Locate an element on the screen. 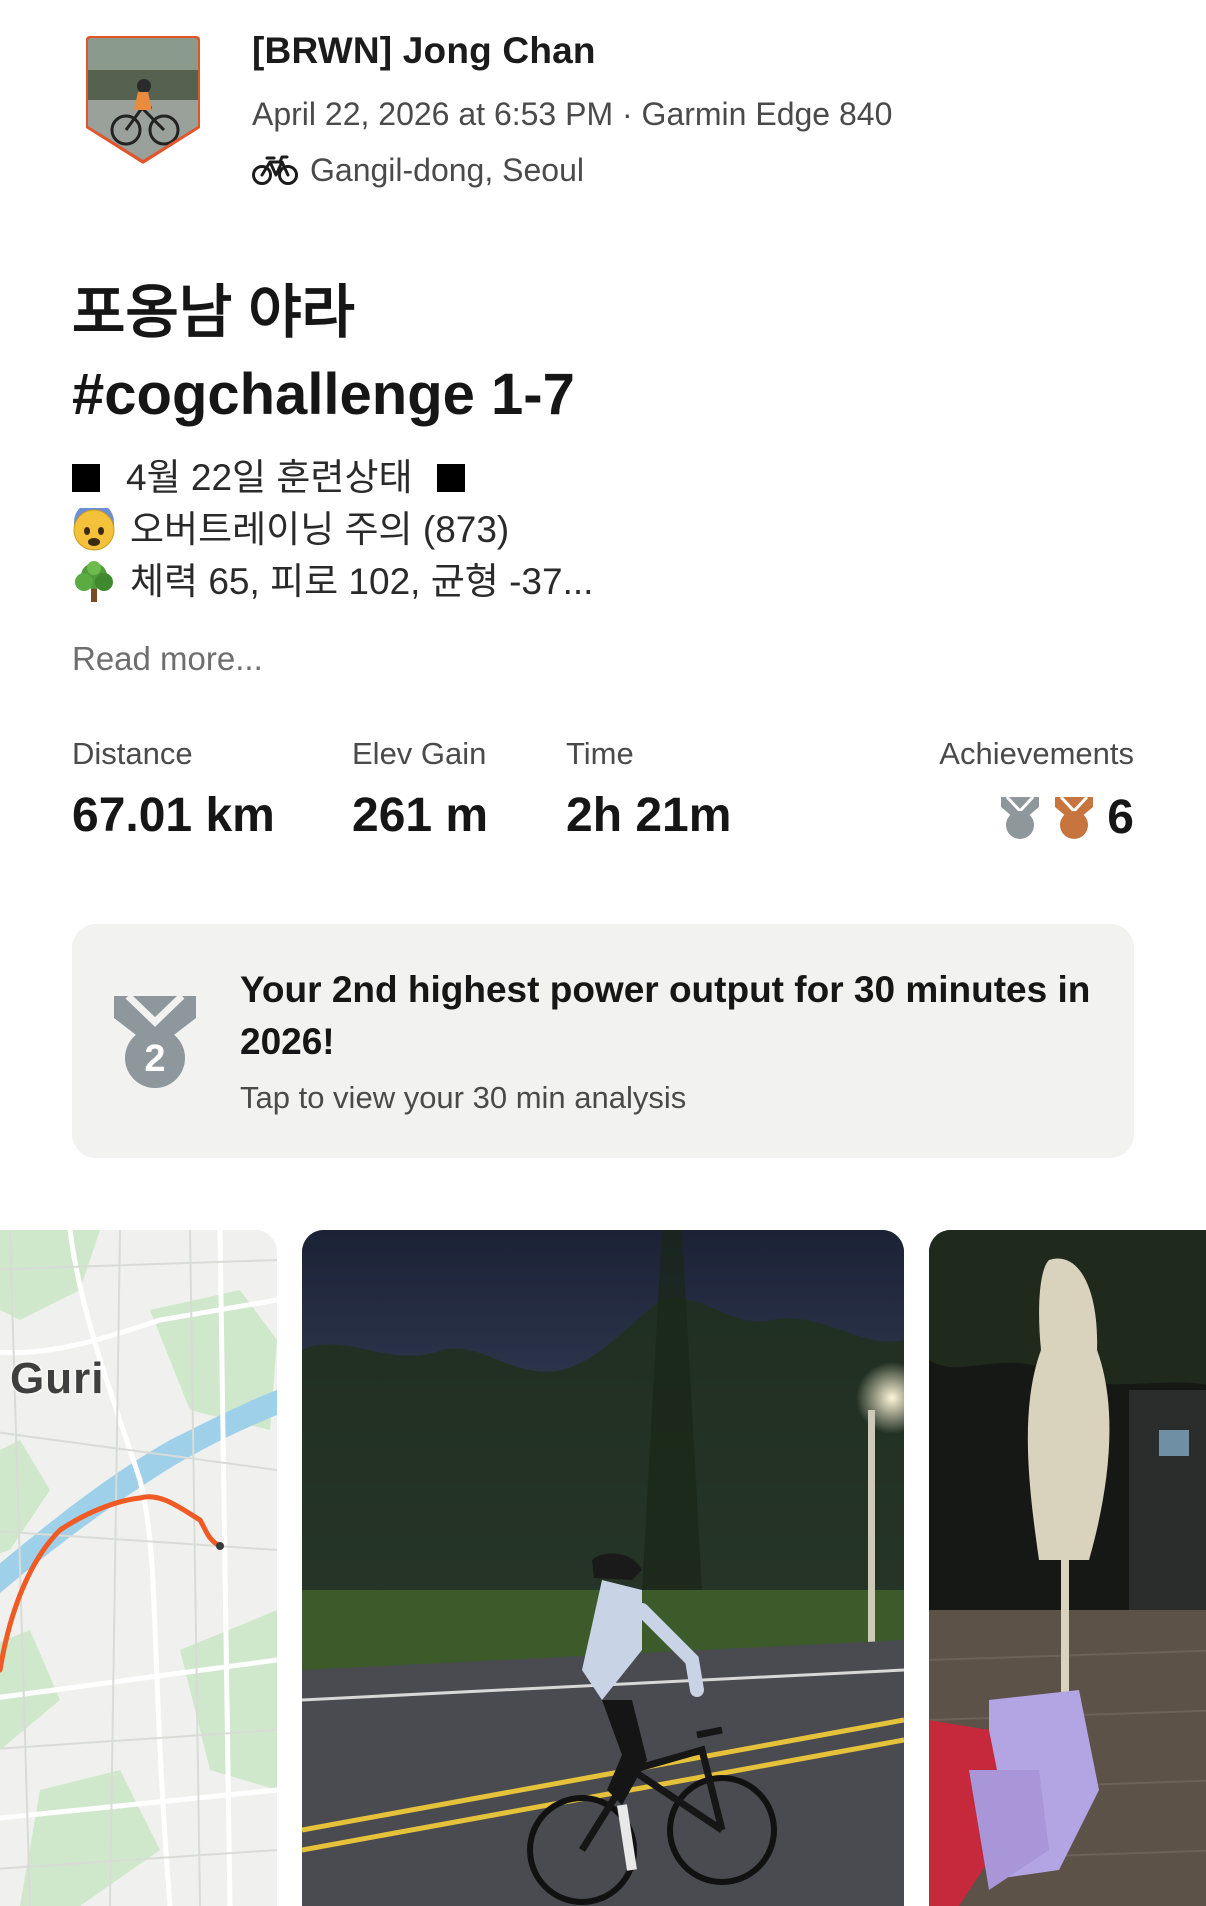 The image size is (1206, 1906). shield-avatar-icon is located at coordinates (143, 100).